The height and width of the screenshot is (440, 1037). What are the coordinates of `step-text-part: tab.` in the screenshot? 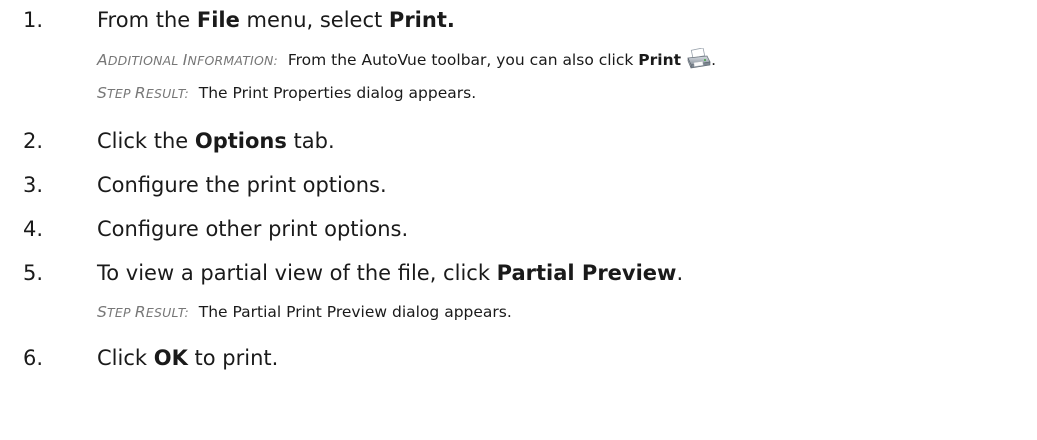 It's located at (310, 141).